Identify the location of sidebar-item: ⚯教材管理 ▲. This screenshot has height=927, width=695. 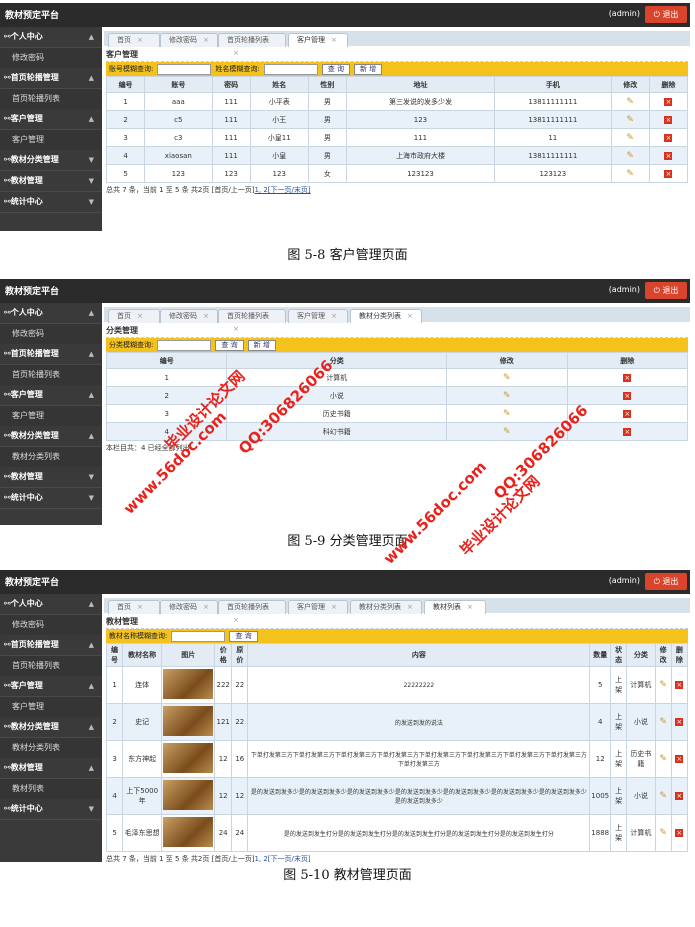
(51, 768).